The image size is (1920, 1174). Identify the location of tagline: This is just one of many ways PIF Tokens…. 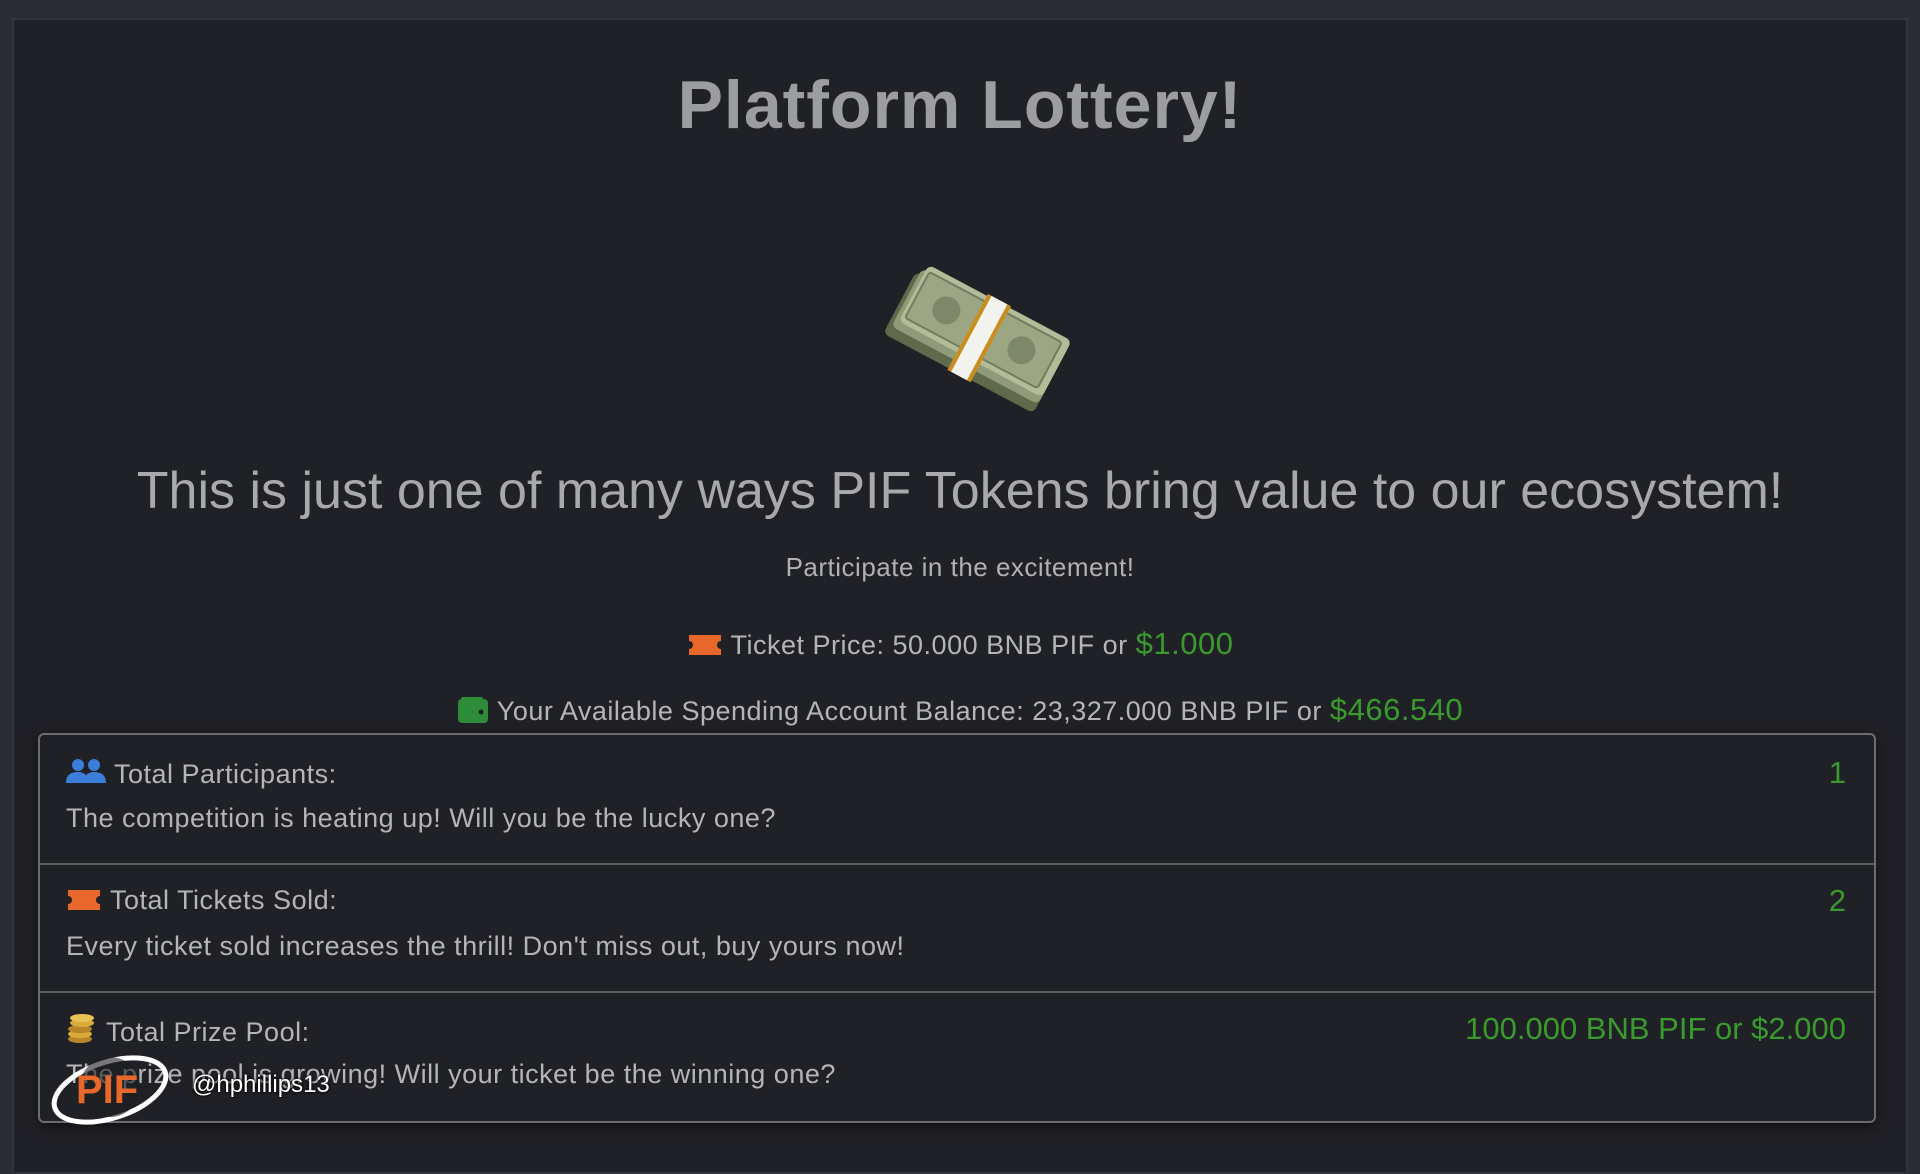
(960, 491).